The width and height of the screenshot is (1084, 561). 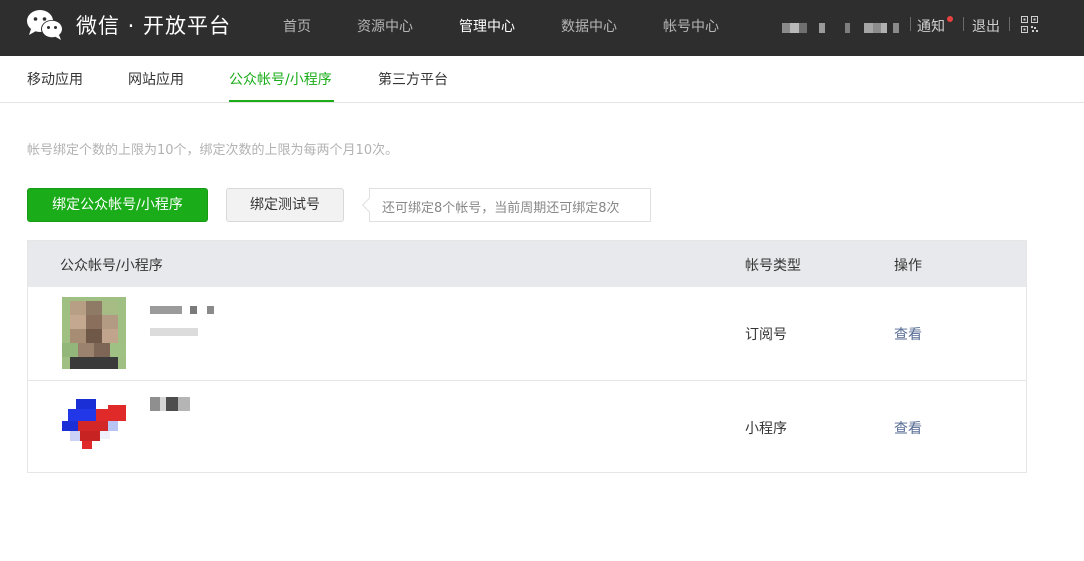 I want to click on notify-dot, so click(x=950, y=19).